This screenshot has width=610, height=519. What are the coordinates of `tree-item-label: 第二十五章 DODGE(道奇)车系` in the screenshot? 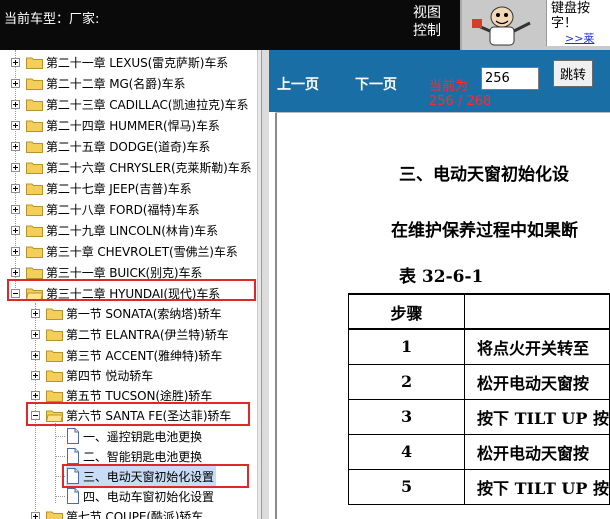 It's located at (128, 146).